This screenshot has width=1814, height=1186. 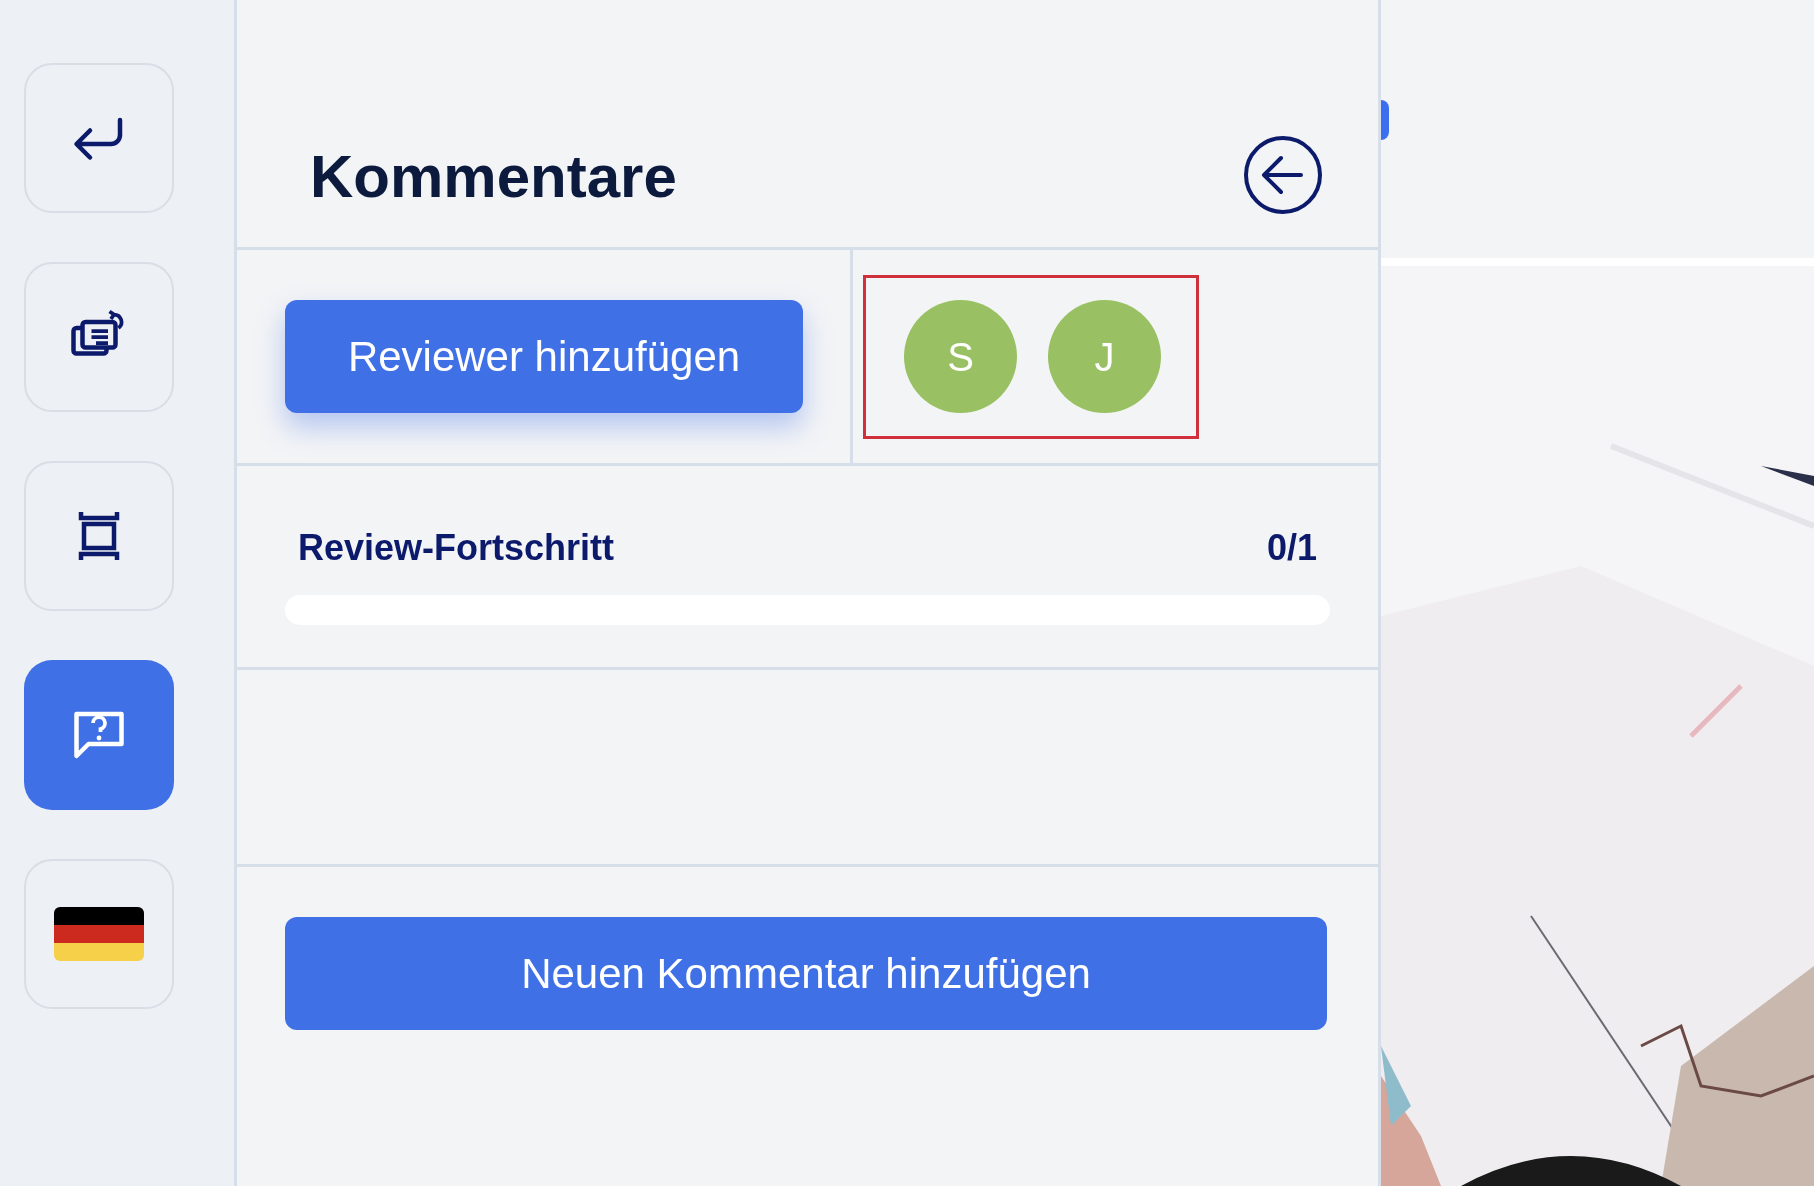 What do you see at coordinates (1291, 548) in the screenshot?
I see `progress-reading: 0/1` at bounding box center [1291, 548].